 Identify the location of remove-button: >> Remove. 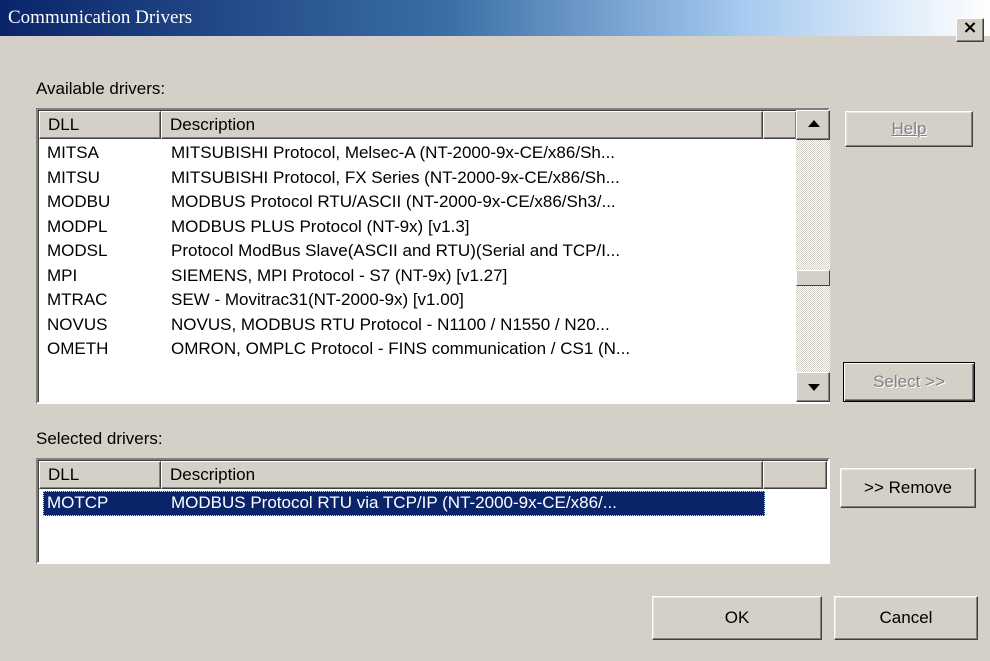
(908, 488).